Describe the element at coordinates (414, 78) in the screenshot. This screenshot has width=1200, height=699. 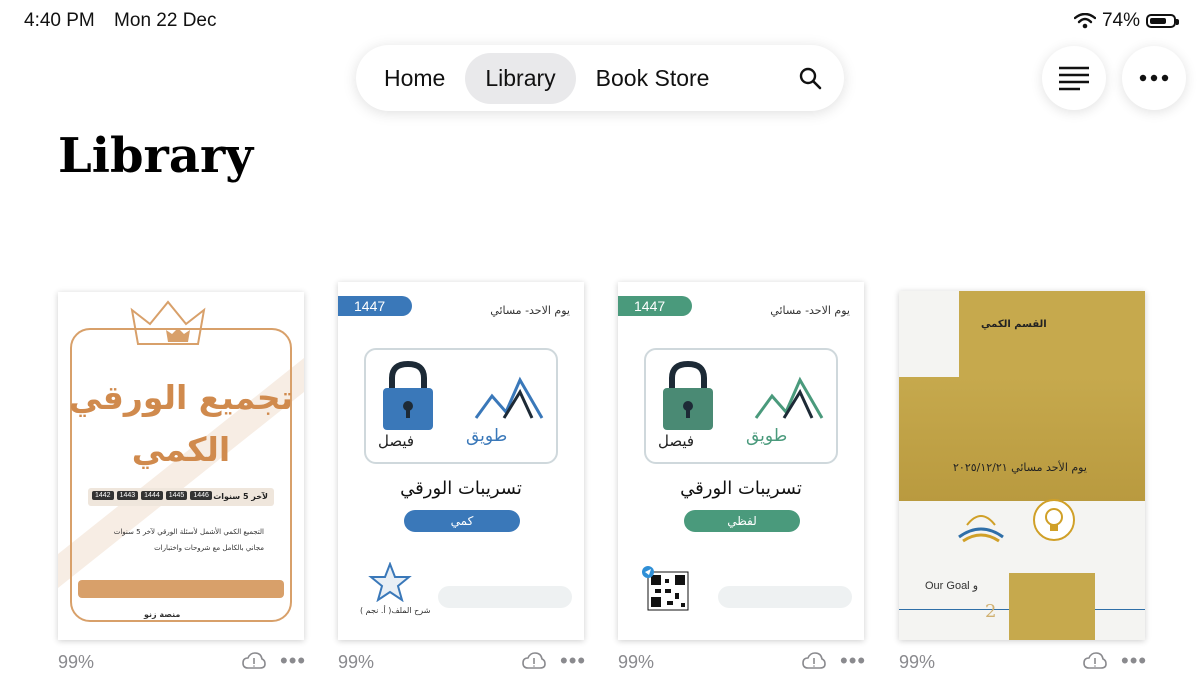
I see `tab-home: Home` at that location.